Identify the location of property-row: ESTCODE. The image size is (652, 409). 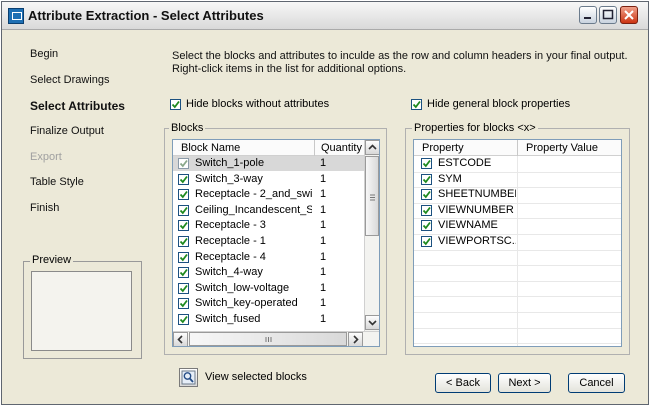
(517, 163).